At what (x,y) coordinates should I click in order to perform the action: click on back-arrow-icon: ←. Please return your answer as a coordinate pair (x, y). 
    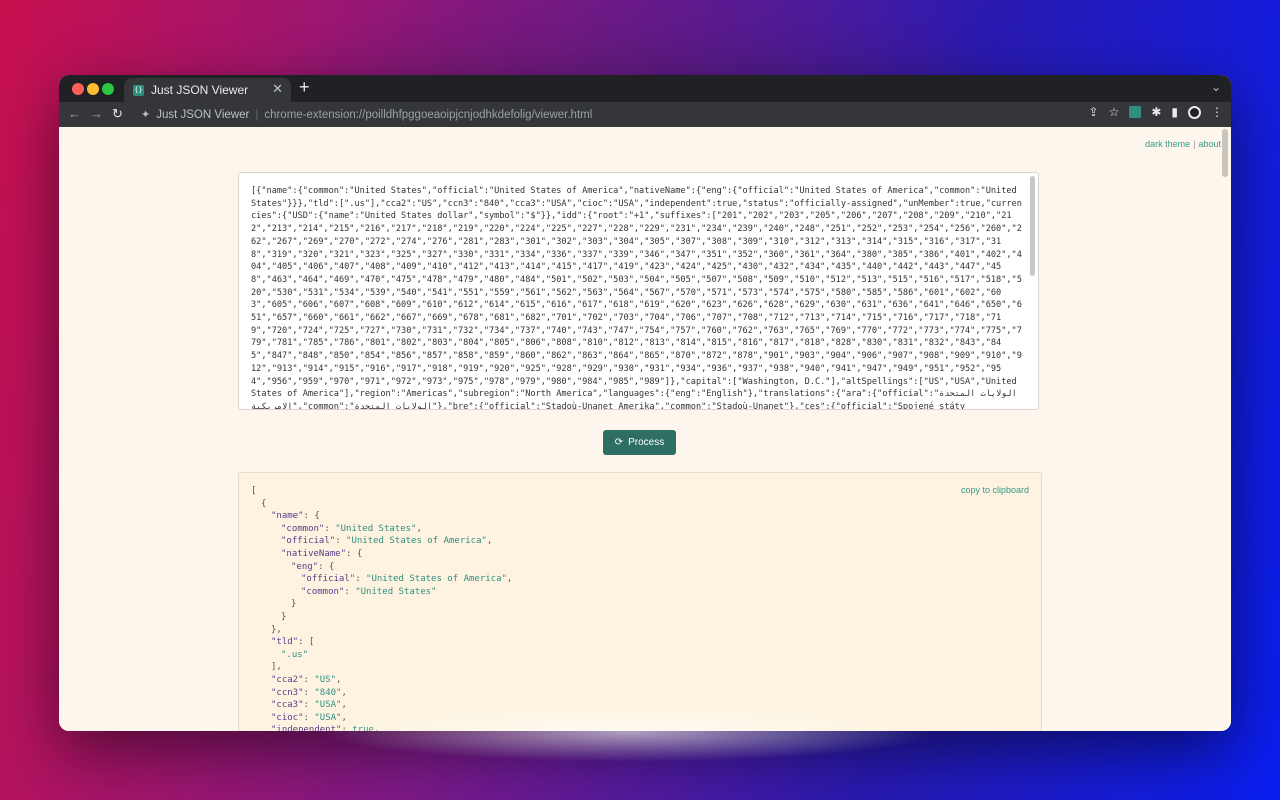
    Looking at the image, I should click on (74, 113).